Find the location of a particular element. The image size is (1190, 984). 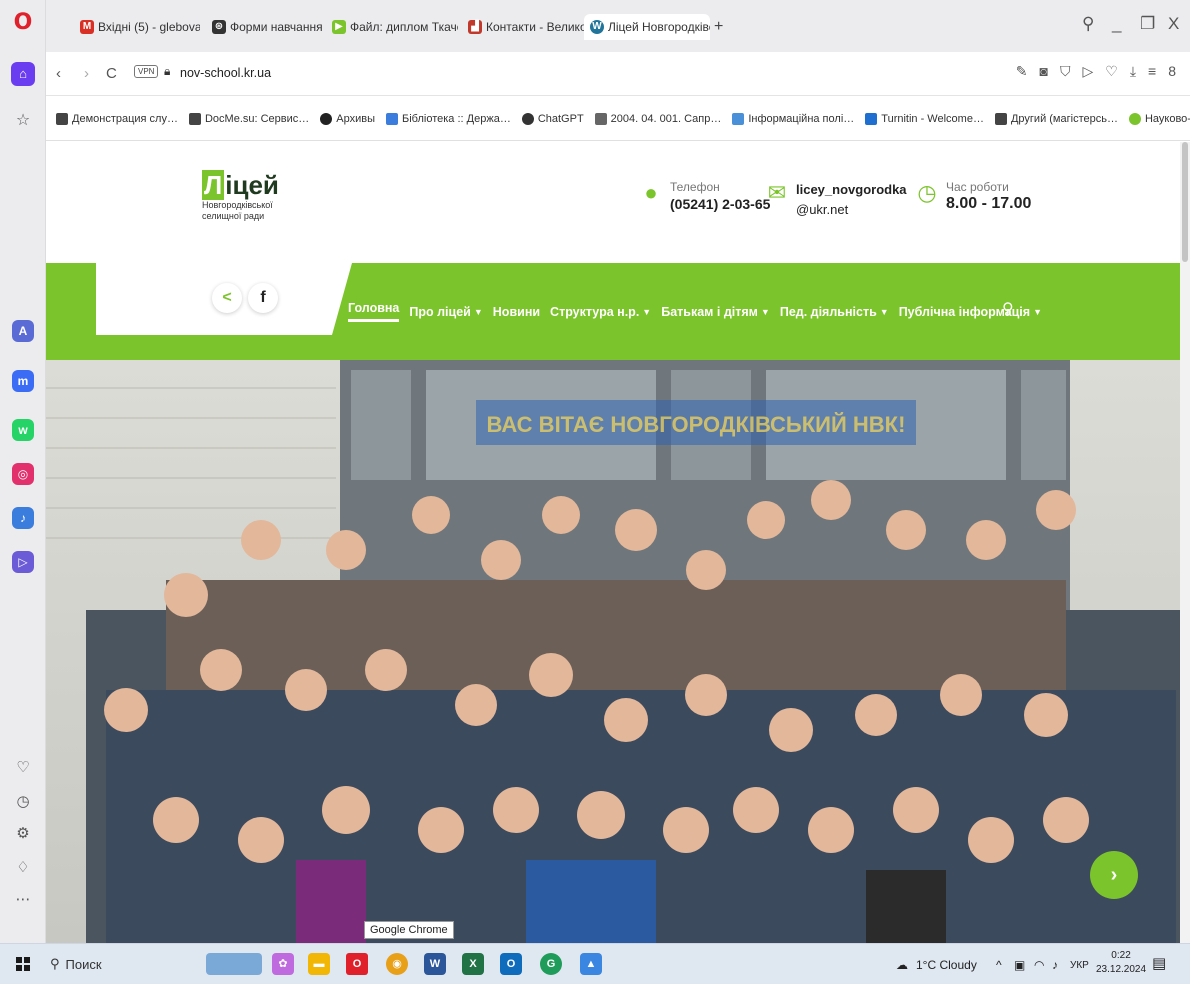

forward-icon: › is located at coordinates (86, 73).